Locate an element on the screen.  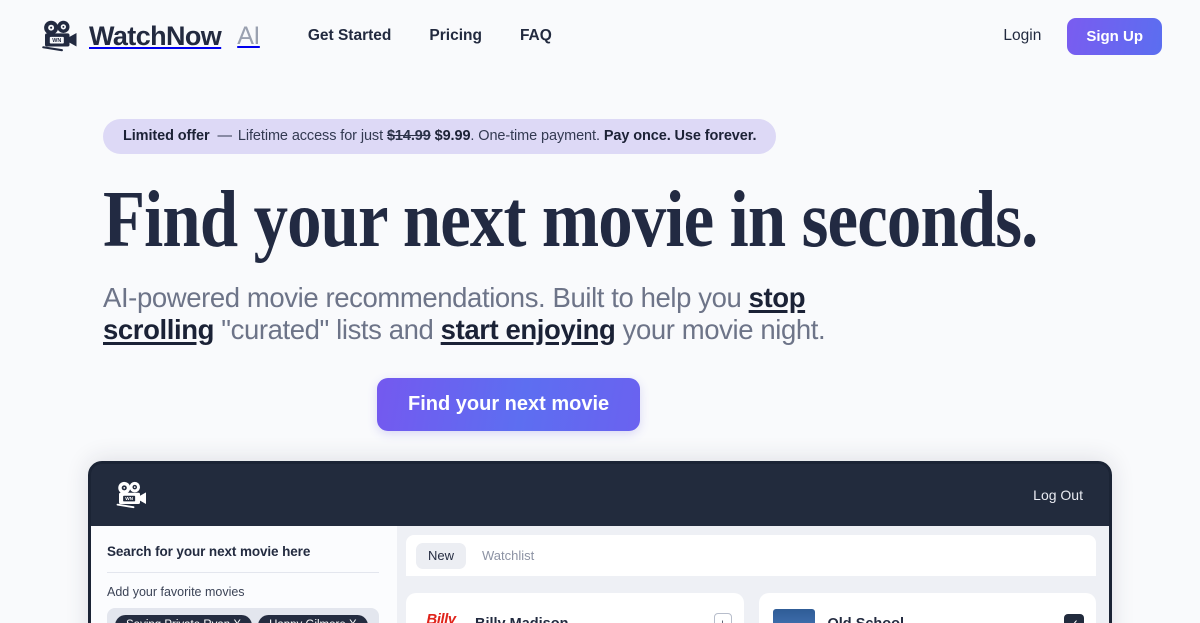
movie-cards-row: Billy Billy Madison + Old School ✓ is located at coordinates (751, 599).